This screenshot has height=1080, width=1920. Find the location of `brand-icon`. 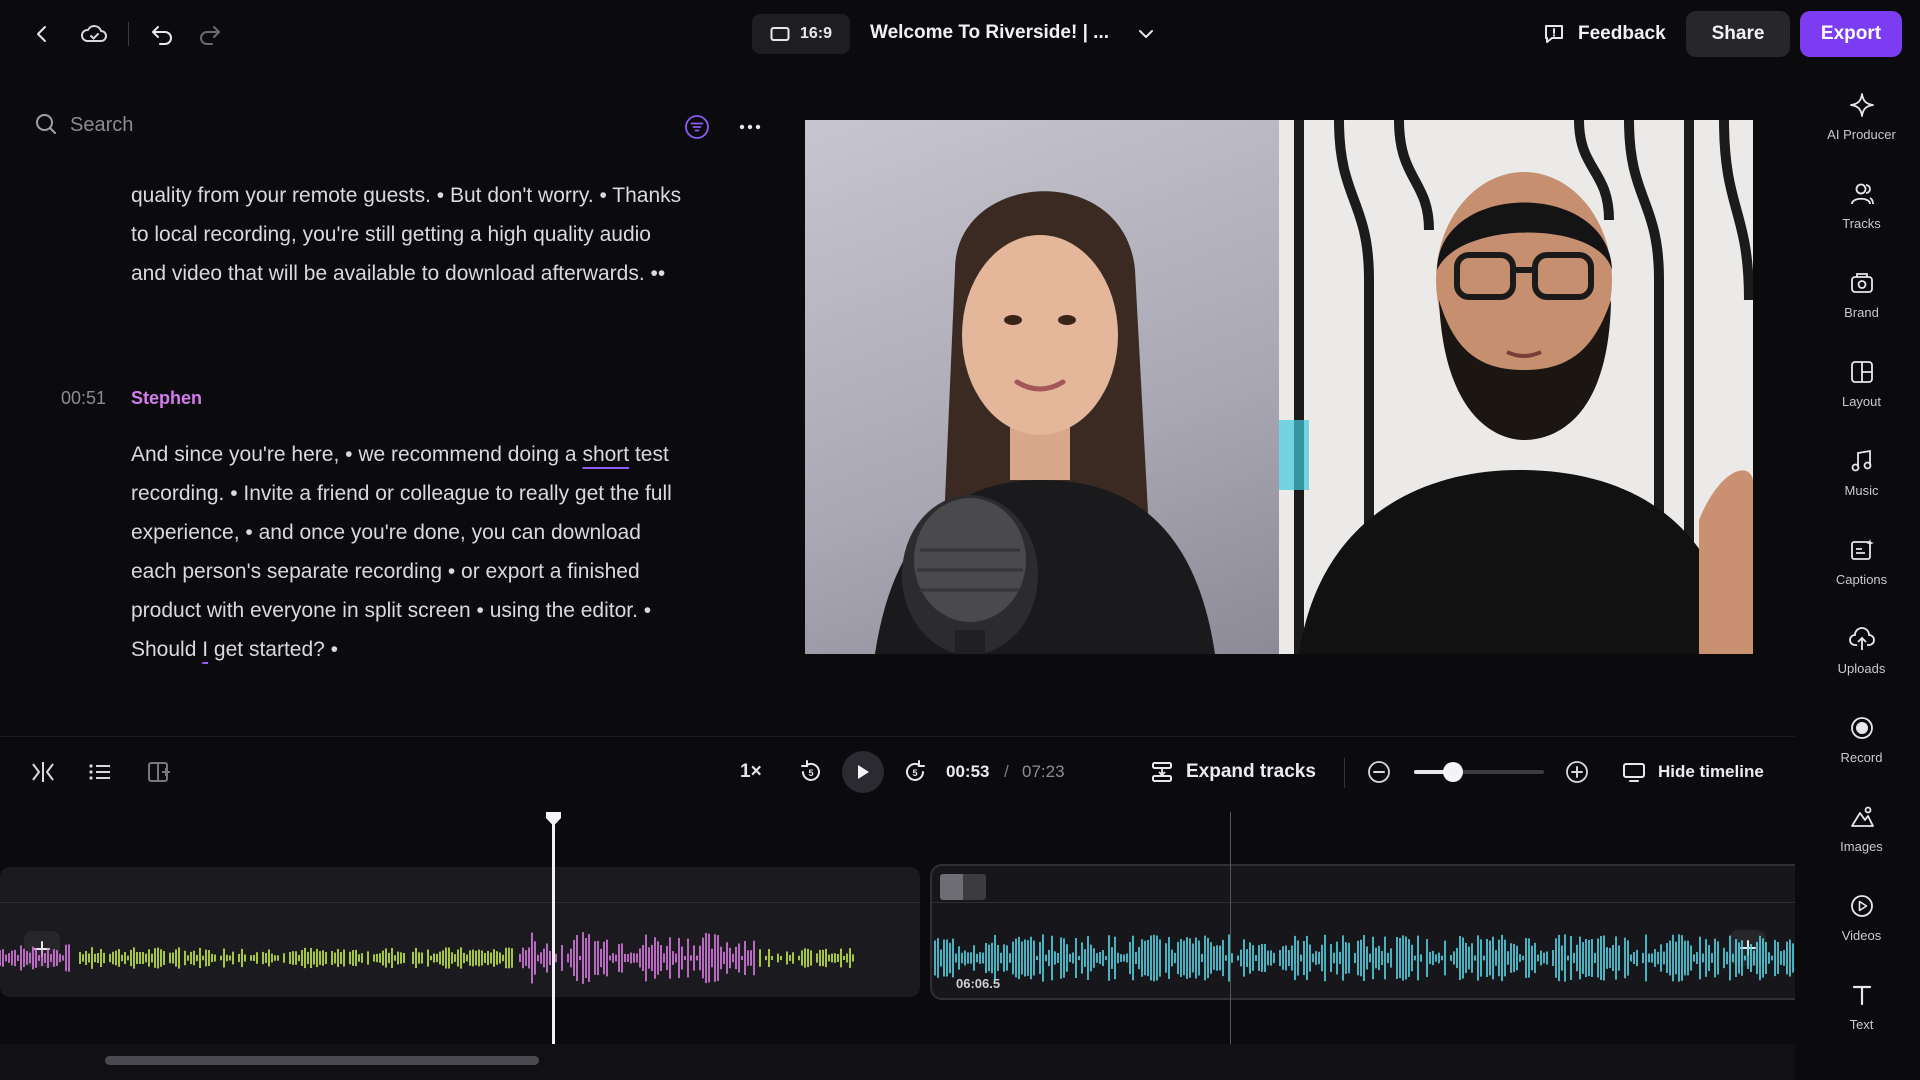

brand-icon is located at coordinates (1862, 283).